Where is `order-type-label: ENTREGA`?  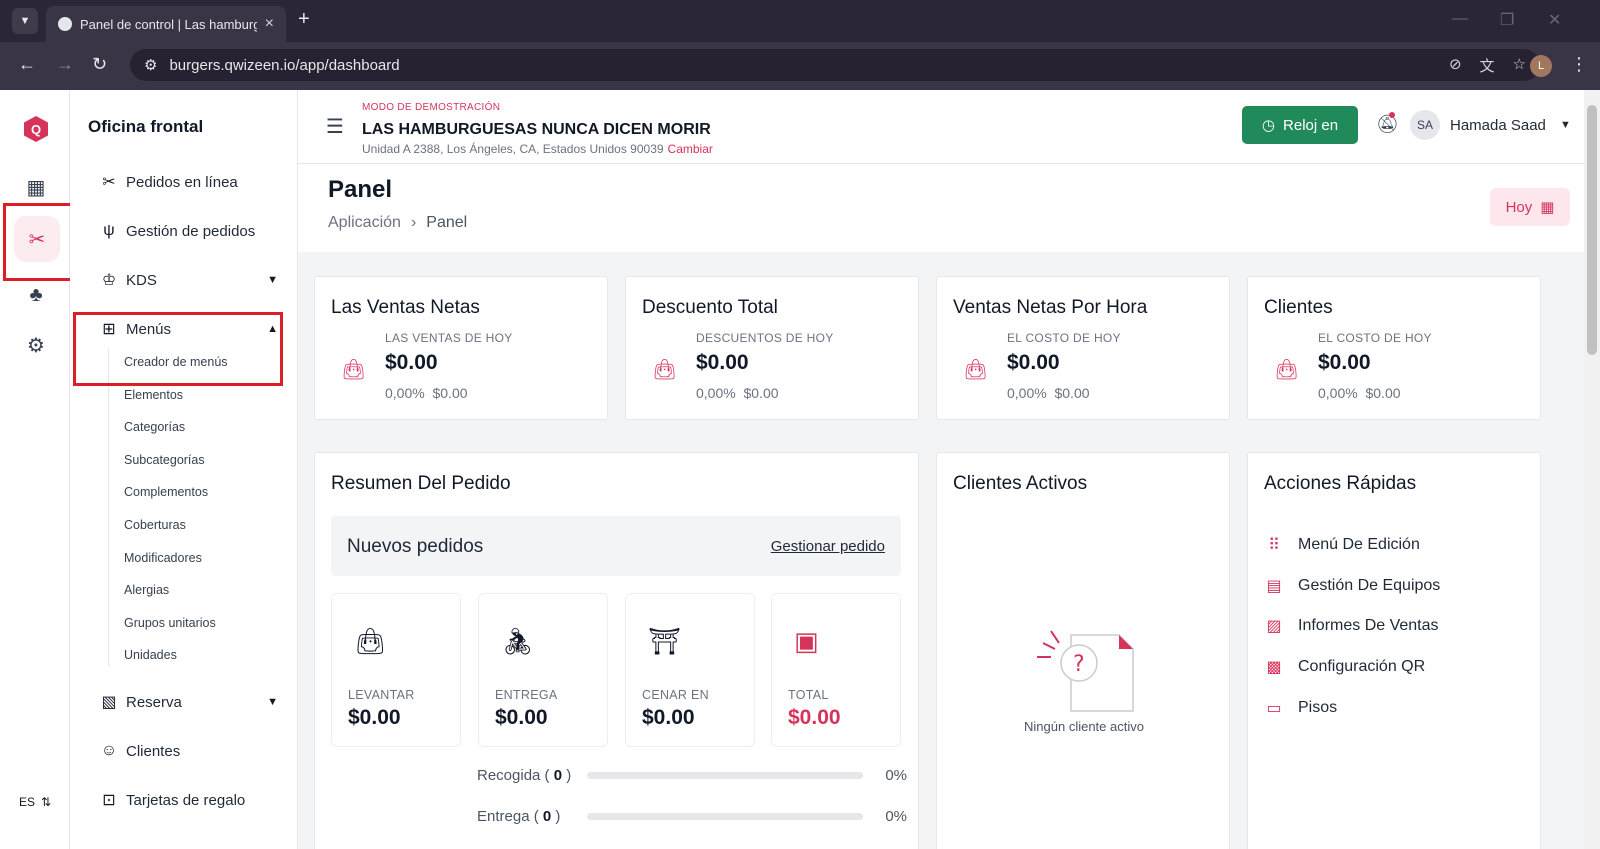
order-type-label: ENTREGA is located at coordinates (526, 695).